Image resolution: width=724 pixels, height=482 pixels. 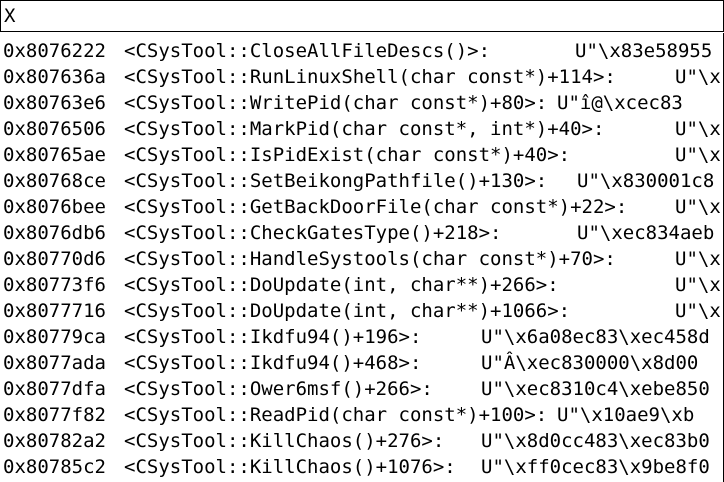 I want to click on address-text: 0x8077f82, so click(x=54, y=415).